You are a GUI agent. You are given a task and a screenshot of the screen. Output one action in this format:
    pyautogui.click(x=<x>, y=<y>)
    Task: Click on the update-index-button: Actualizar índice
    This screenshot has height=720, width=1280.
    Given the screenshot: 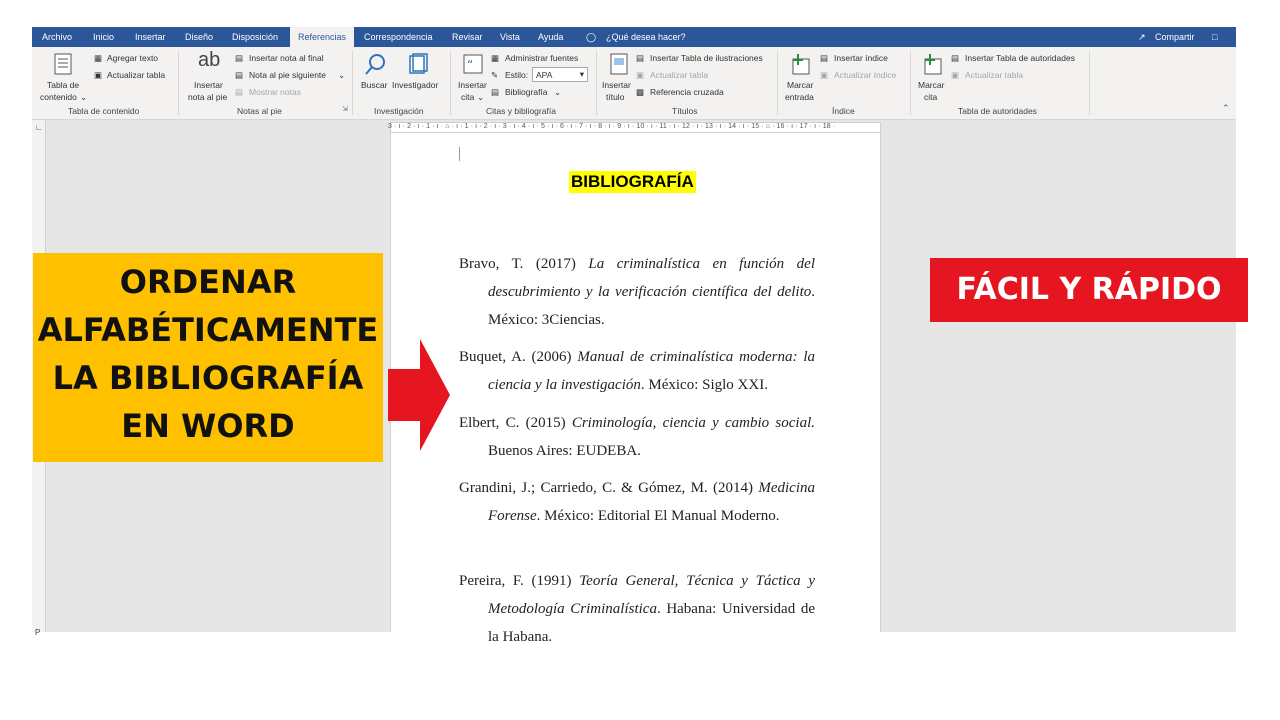 What is the action you would take?
    pyautogui.click(x=865, y=75)
    